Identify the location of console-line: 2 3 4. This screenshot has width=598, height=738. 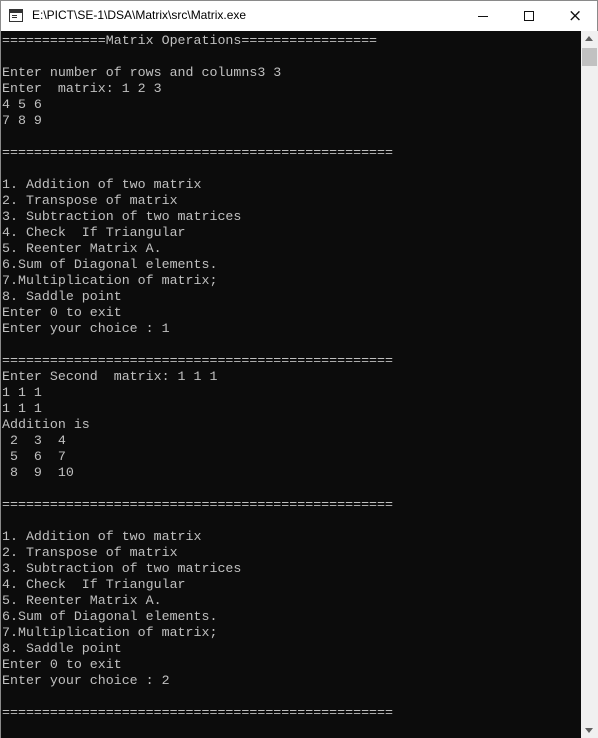
(34, 440).